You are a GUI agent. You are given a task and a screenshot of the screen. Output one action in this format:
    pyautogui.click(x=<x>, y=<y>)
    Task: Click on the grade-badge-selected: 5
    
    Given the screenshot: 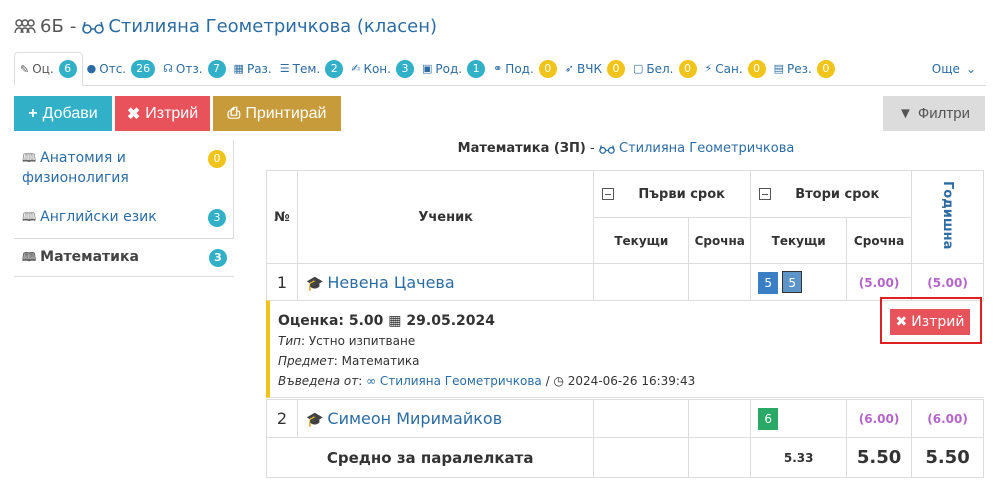 What is the action you would take?
    pyautogui.click(x=792, y=282)
    